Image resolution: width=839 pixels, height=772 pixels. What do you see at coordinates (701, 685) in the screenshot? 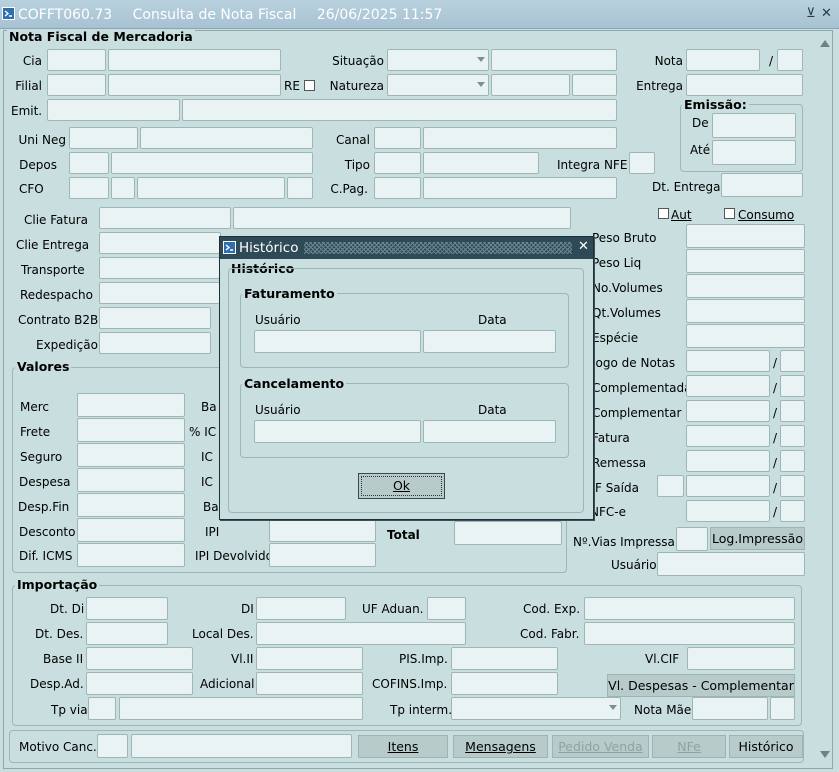
I see `vl-despesas-complementar-button: Vl. Despesas - Complementar` at bounding box center [701, 685].